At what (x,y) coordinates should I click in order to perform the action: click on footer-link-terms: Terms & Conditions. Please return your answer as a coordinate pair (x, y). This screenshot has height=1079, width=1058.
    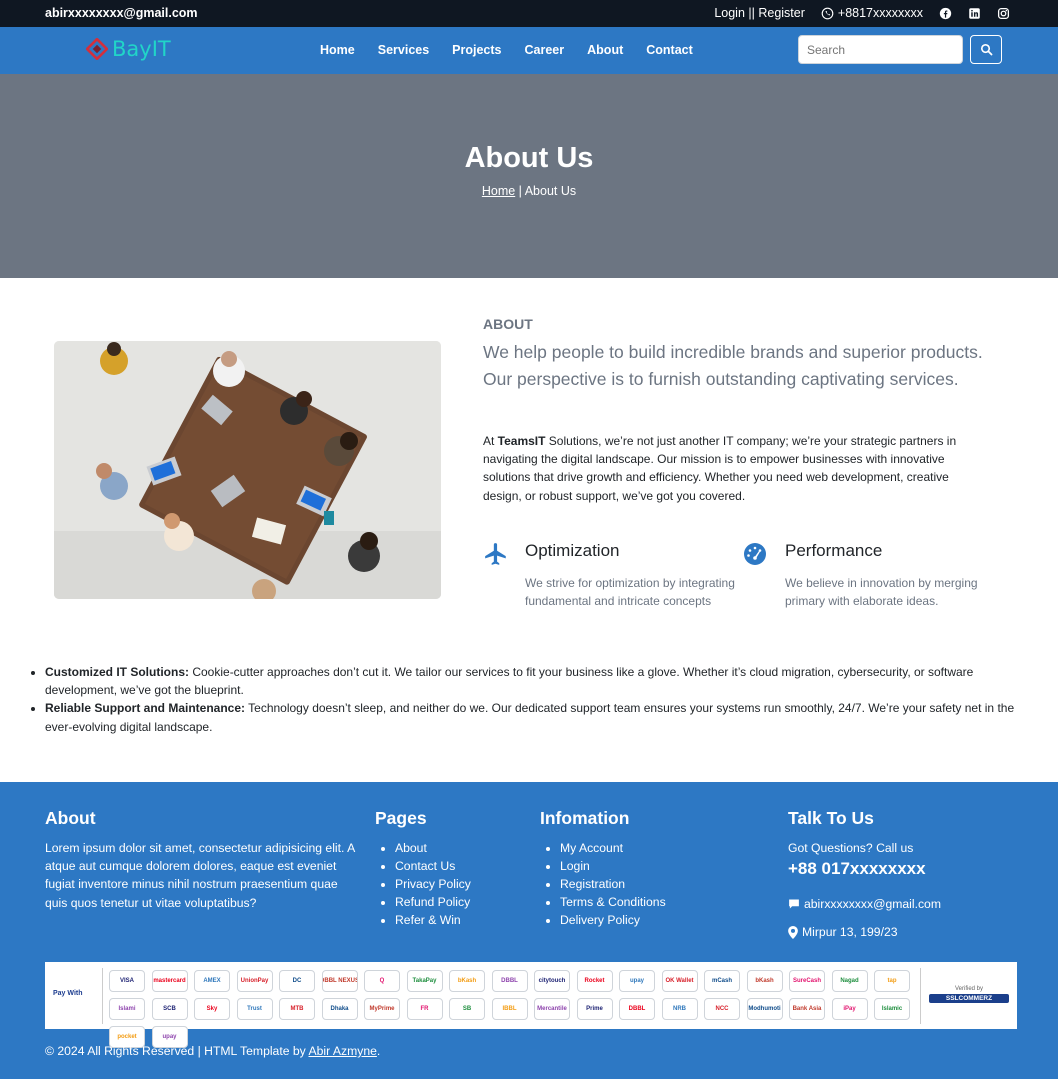
    Looking at the image, I should click on (613, 902).